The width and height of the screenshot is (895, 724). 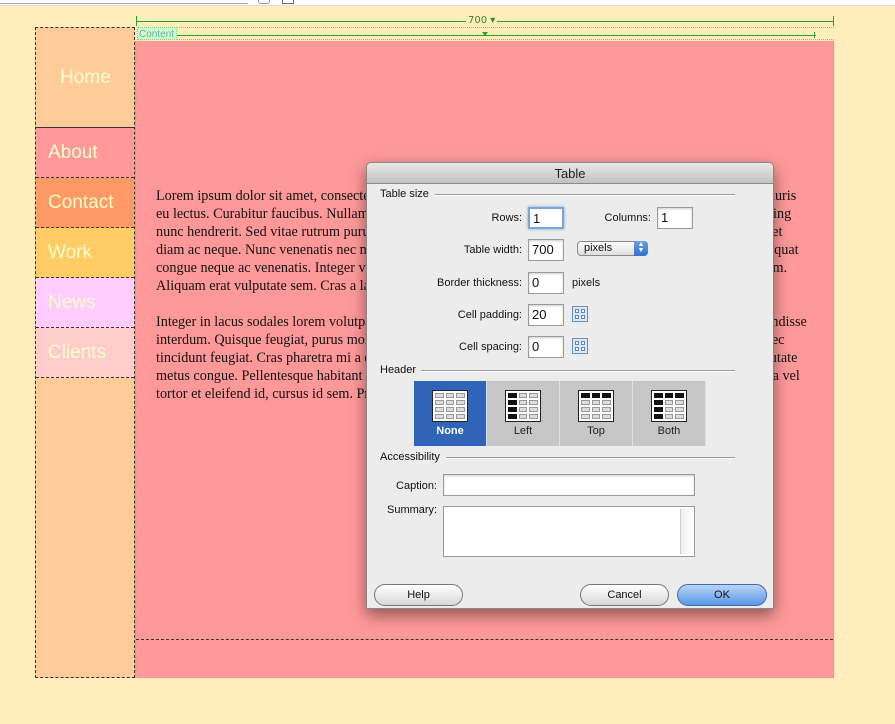 What do you see at coordinates (492, 250) in the screenshot?
I see `table-width-label: Table width:` at bounding box center [492, 250].